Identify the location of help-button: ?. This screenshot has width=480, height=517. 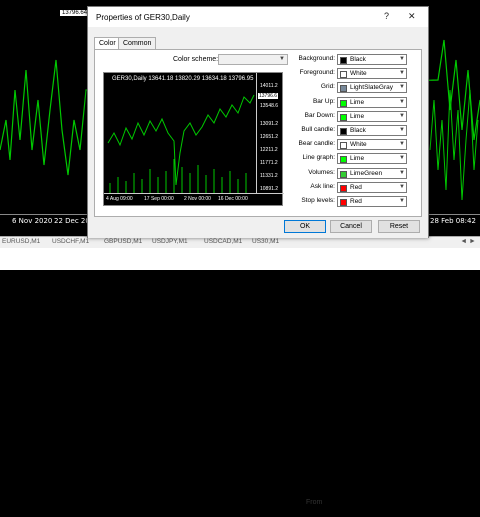
(386, 16).